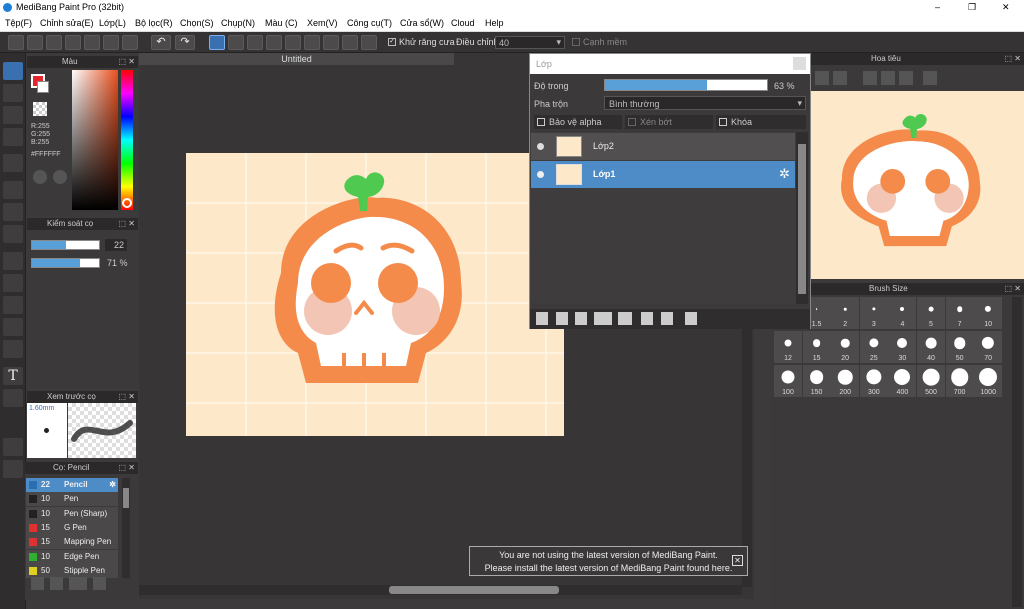  Describe the element at coordinates (988, 347) in the screenshot. I see `brush-size-option: 70` at that location.